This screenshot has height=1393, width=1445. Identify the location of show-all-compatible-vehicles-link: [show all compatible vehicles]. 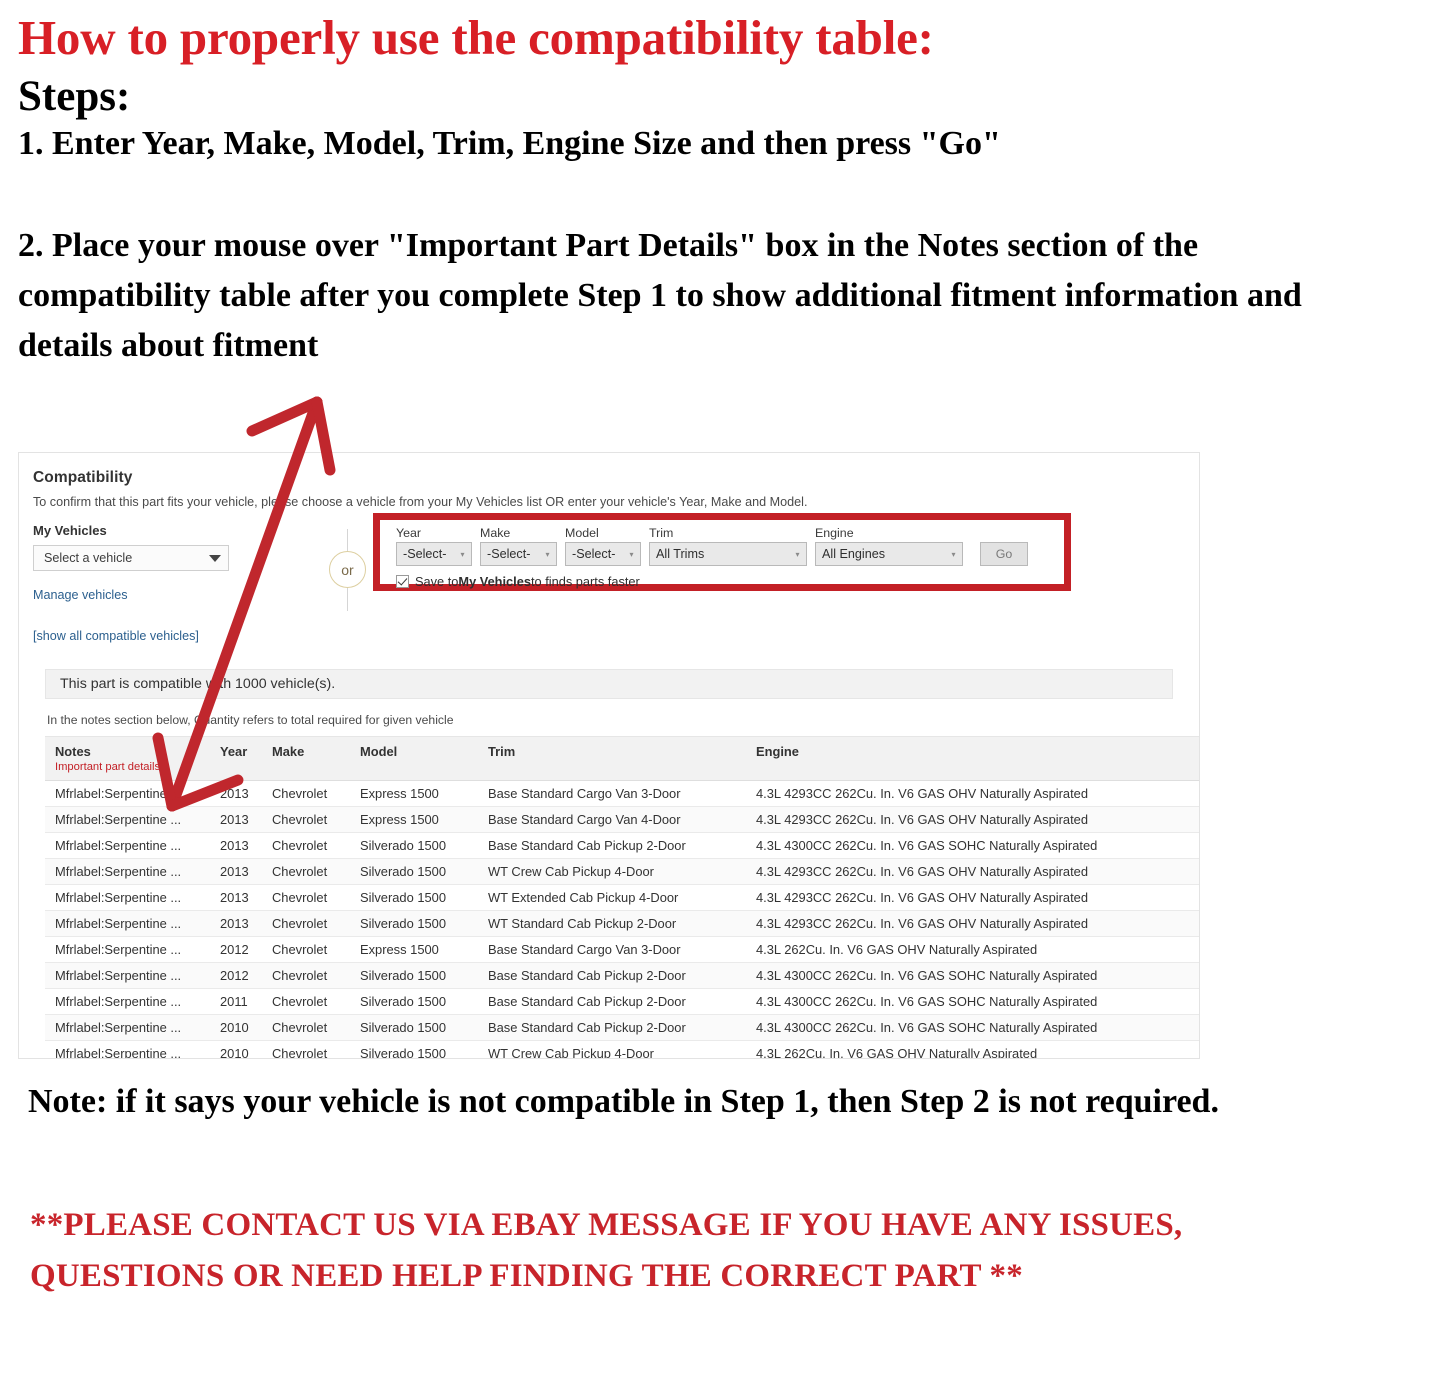
(163, 636).